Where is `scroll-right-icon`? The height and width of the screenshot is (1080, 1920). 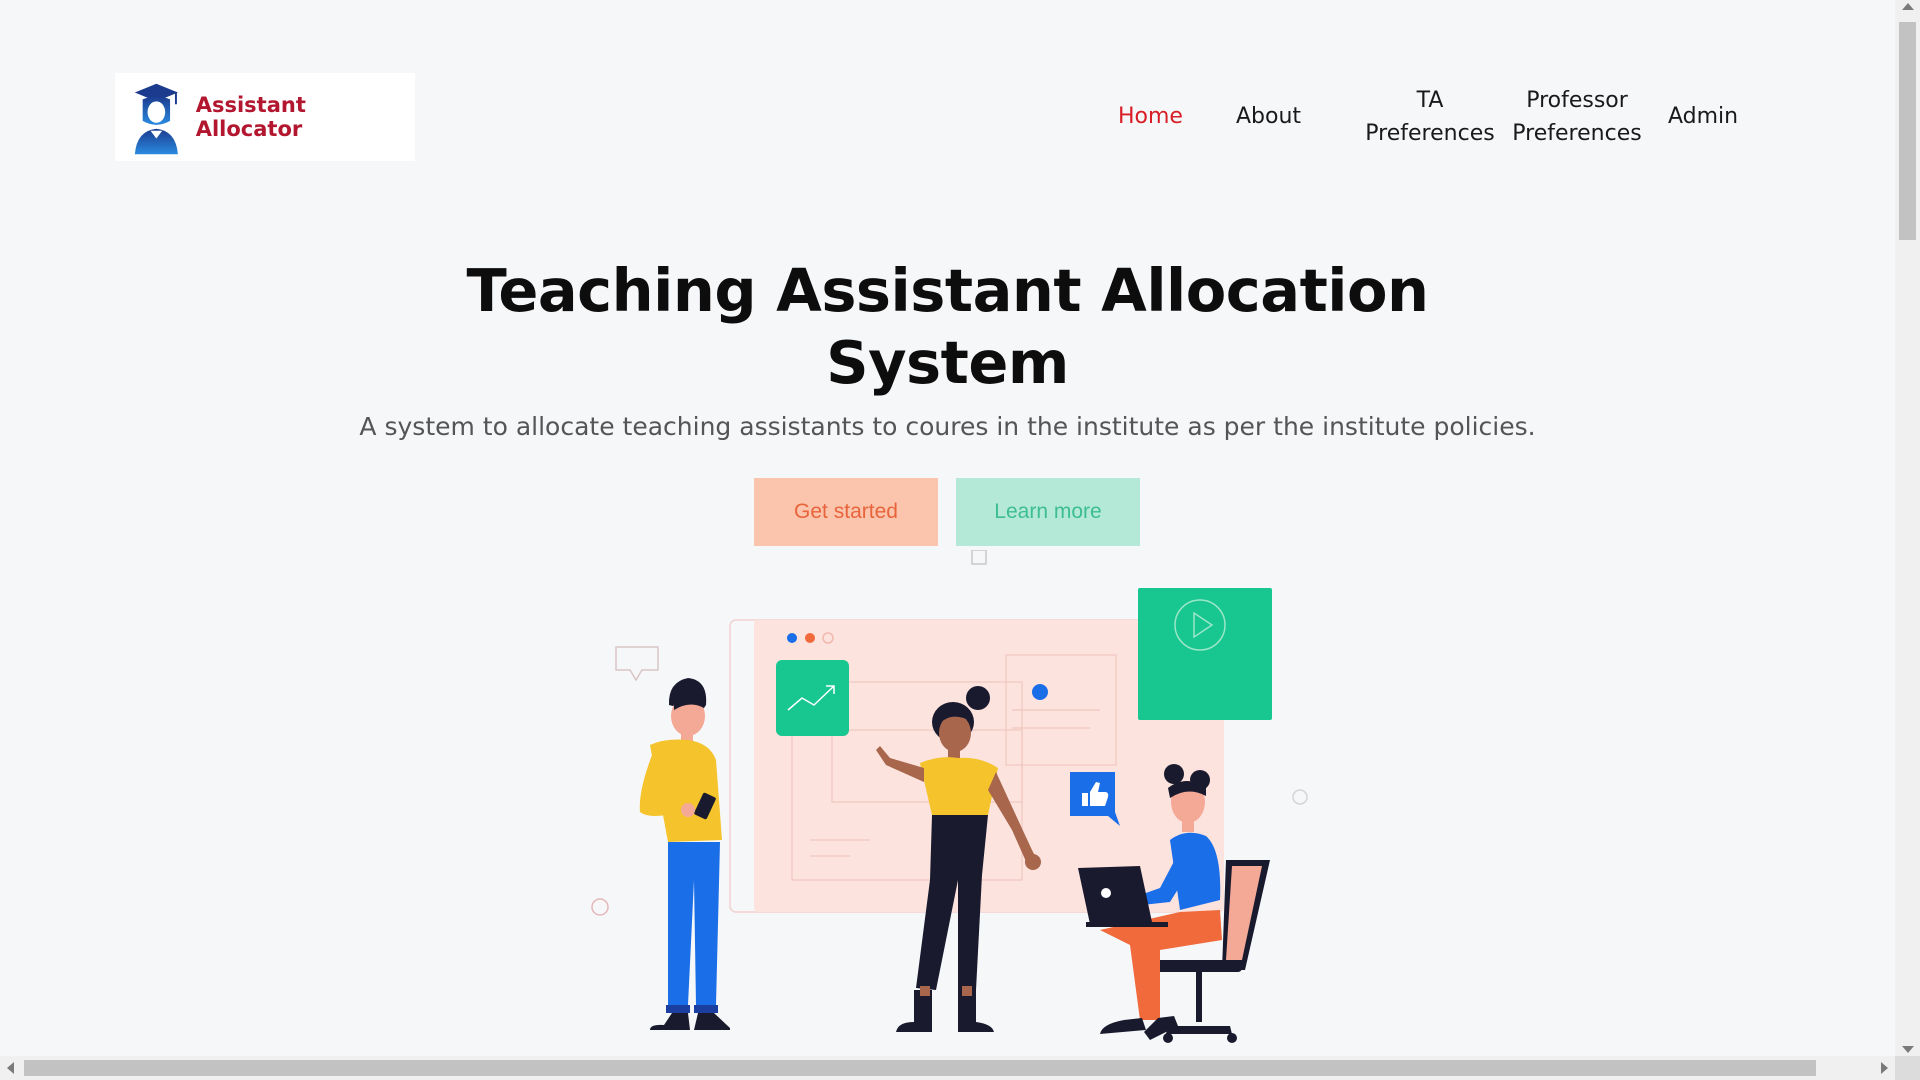
scroll-right-icon is located at coordinates (1884, 1068).